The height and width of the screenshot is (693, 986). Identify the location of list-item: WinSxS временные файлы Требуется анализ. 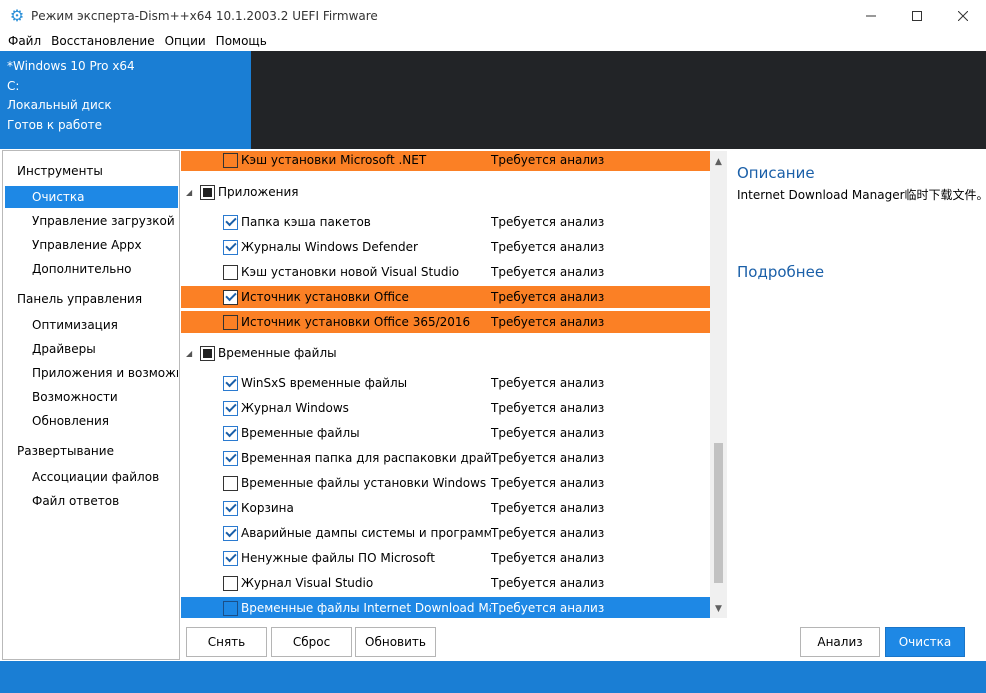
(445, 383).